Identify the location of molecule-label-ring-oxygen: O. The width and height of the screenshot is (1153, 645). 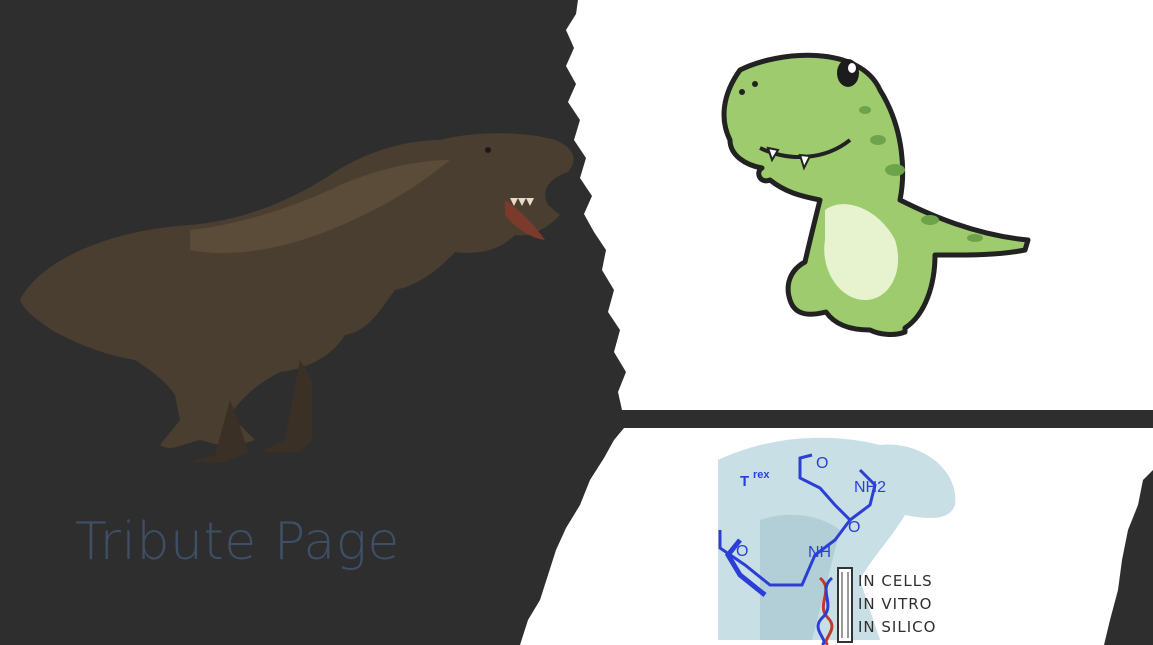
(742, 551).